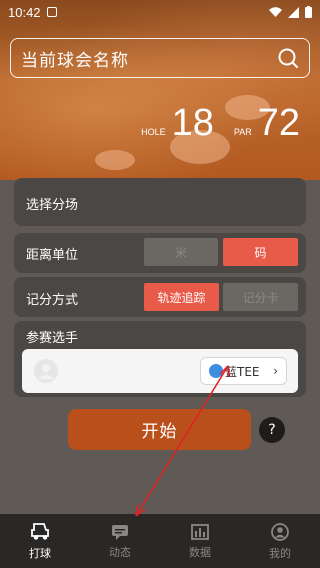  I want to click on tee-selector-button: 蓝TEE ›, so click(243, 371).